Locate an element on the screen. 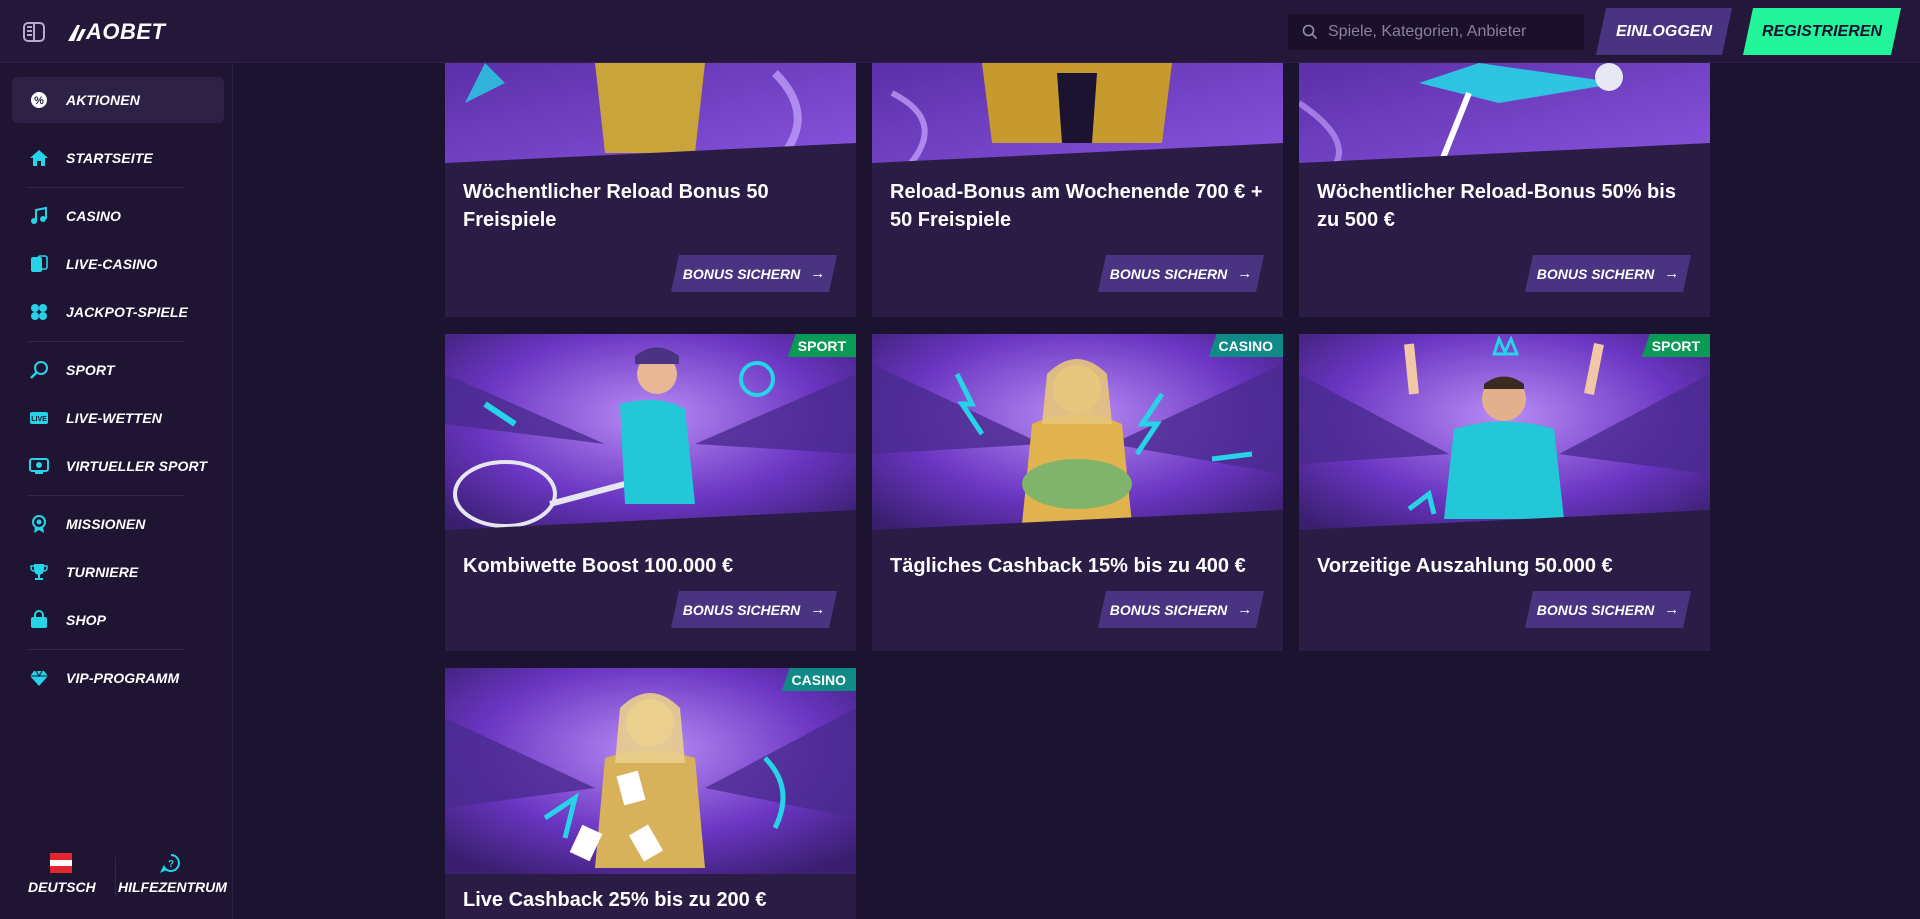 This screenshot has width=1920, height=919. sidebar-item-live-wetten: LIVE LIVE-WETTEN is located at coordinates (118, 418).